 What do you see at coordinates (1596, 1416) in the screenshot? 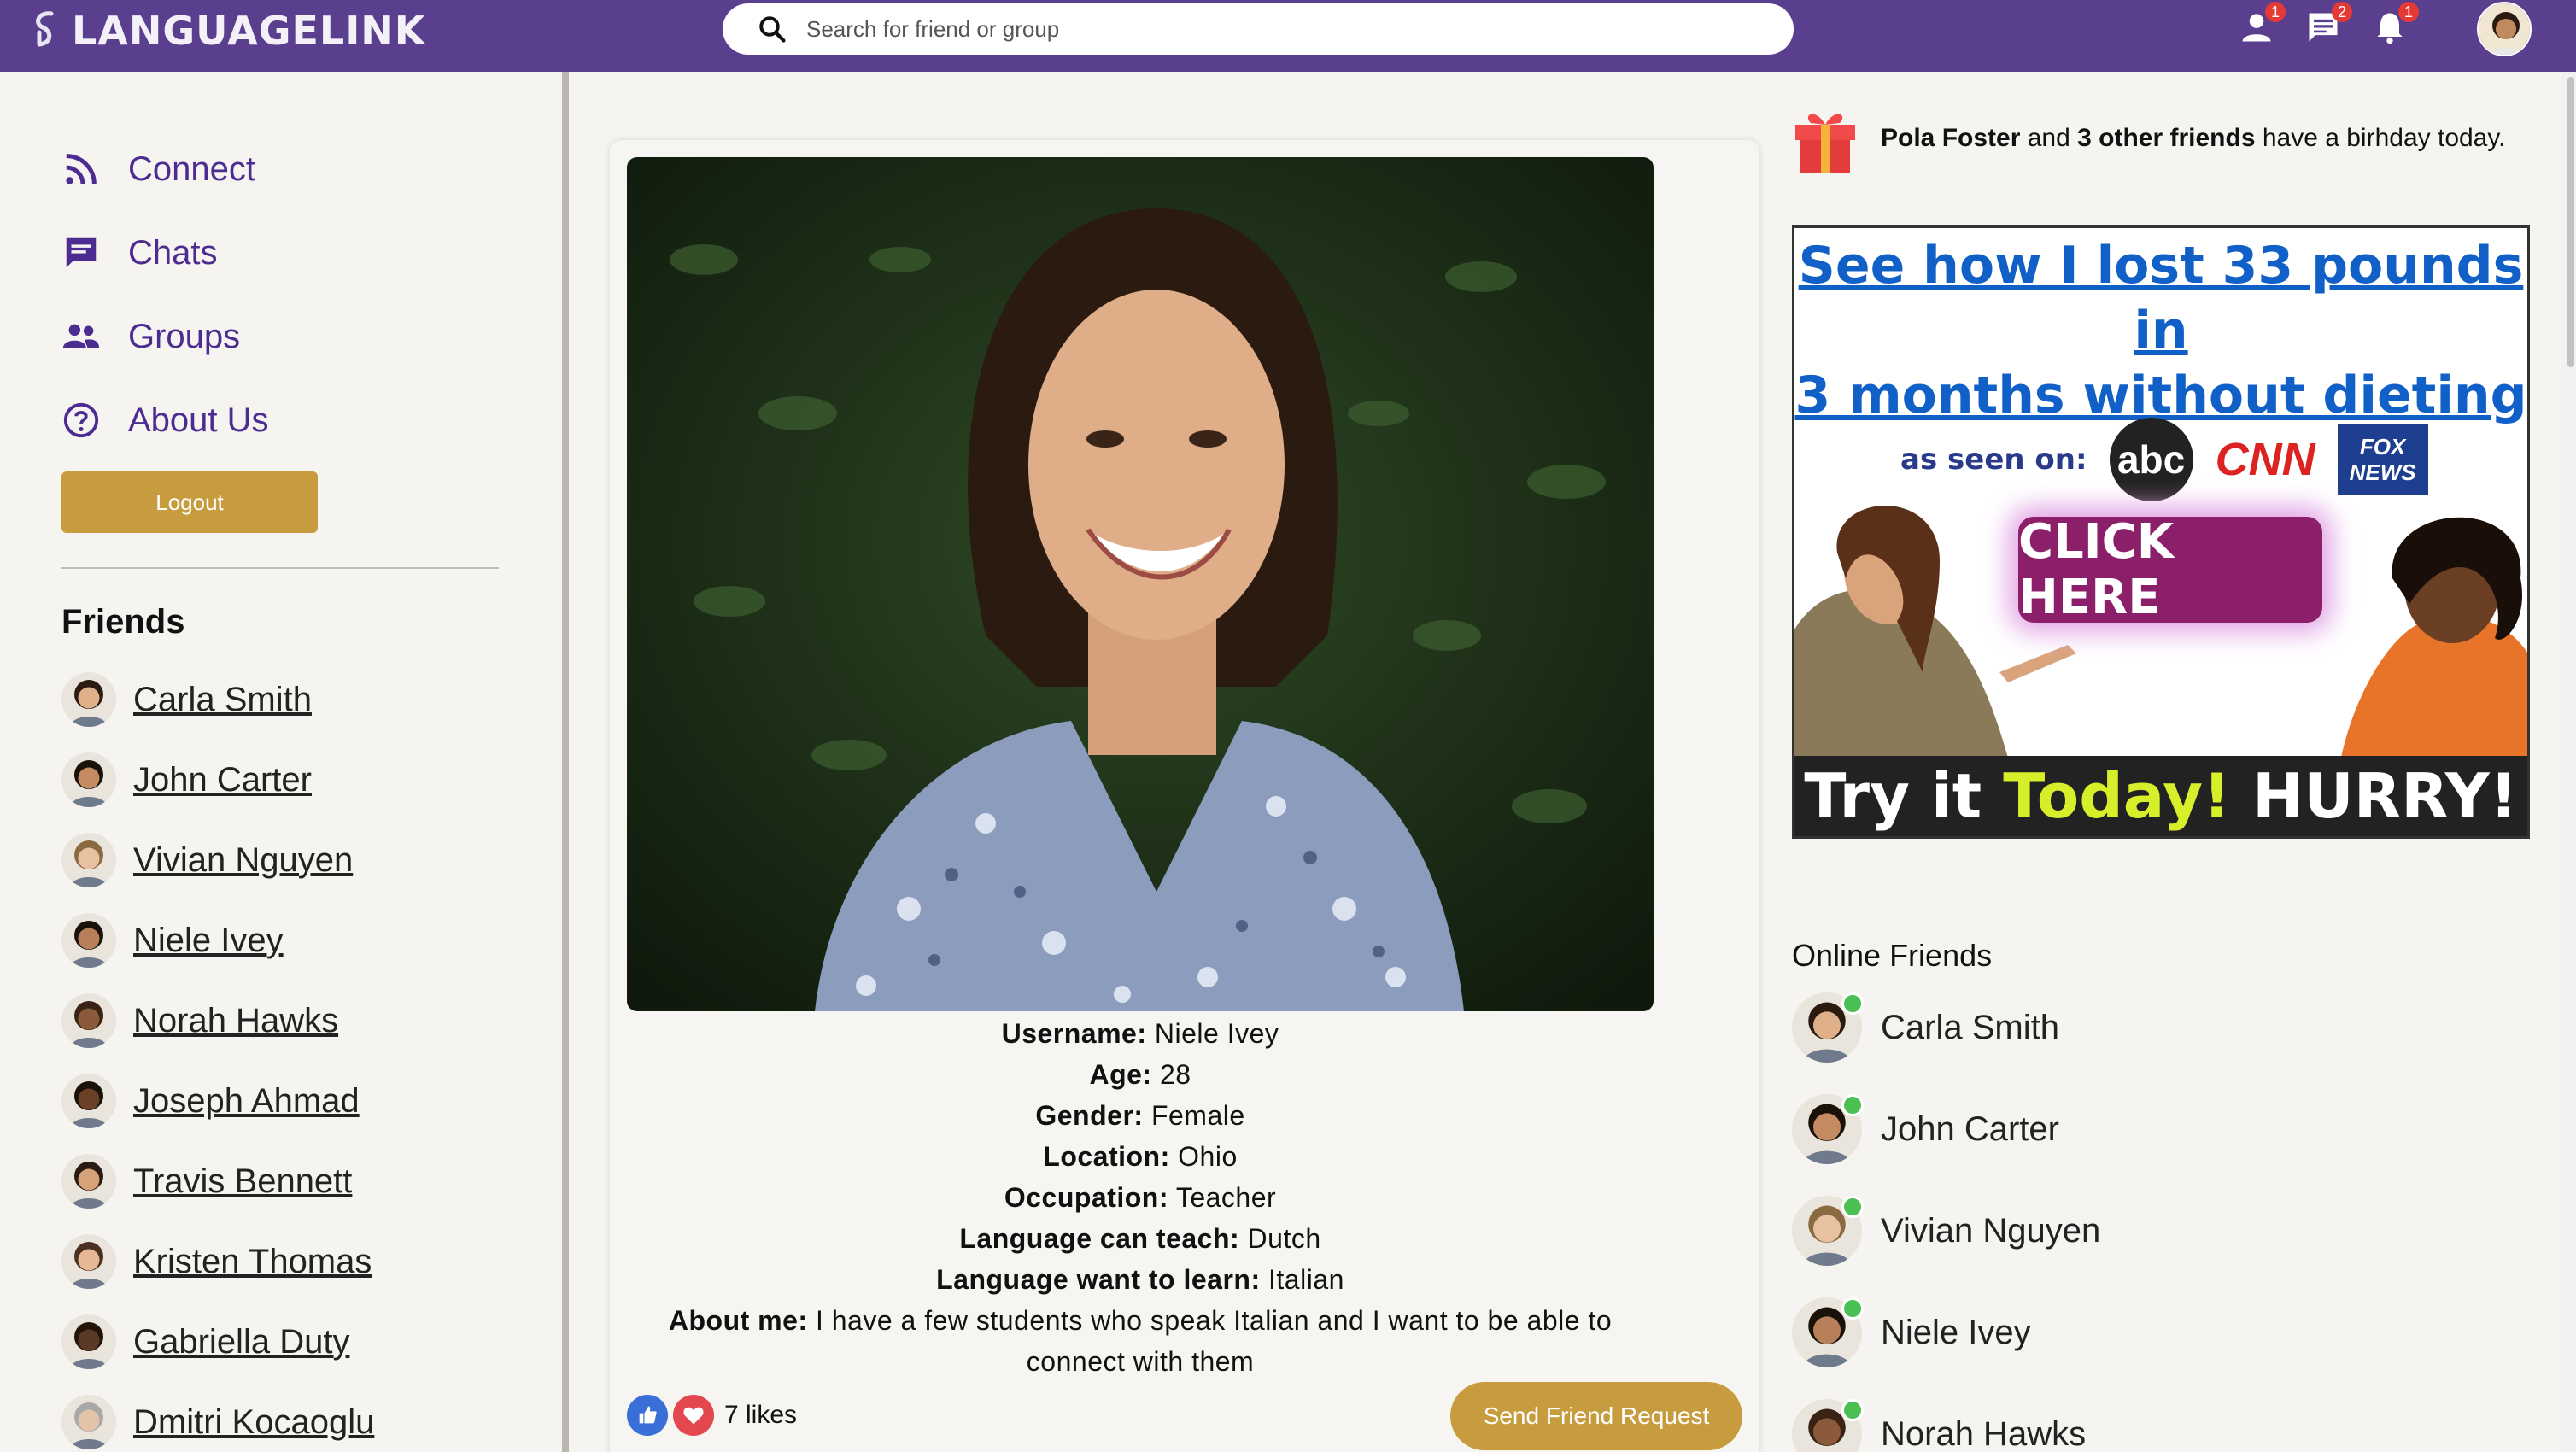
I see `send-friend-request-button: Send Friend Request` at bounding box center [1596, 1416].